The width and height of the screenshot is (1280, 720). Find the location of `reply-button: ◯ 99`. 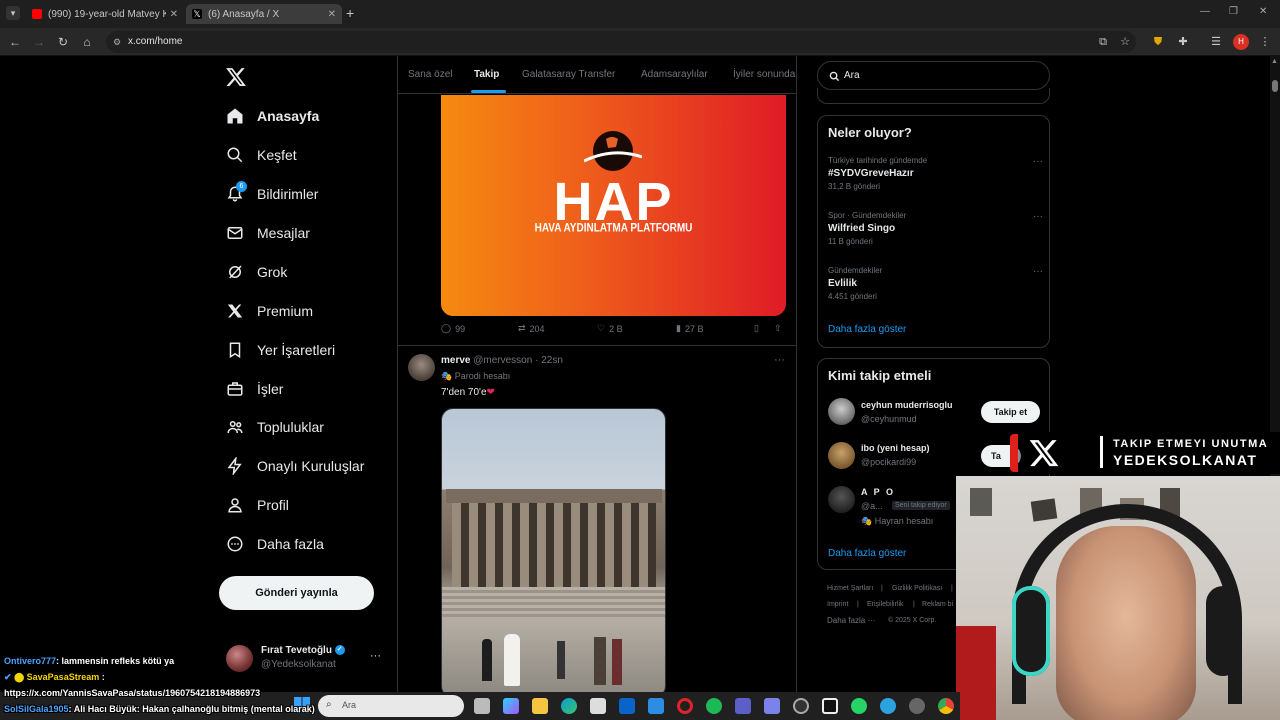

reply-button: ◯ 99 is located at coordinates (453, 328).